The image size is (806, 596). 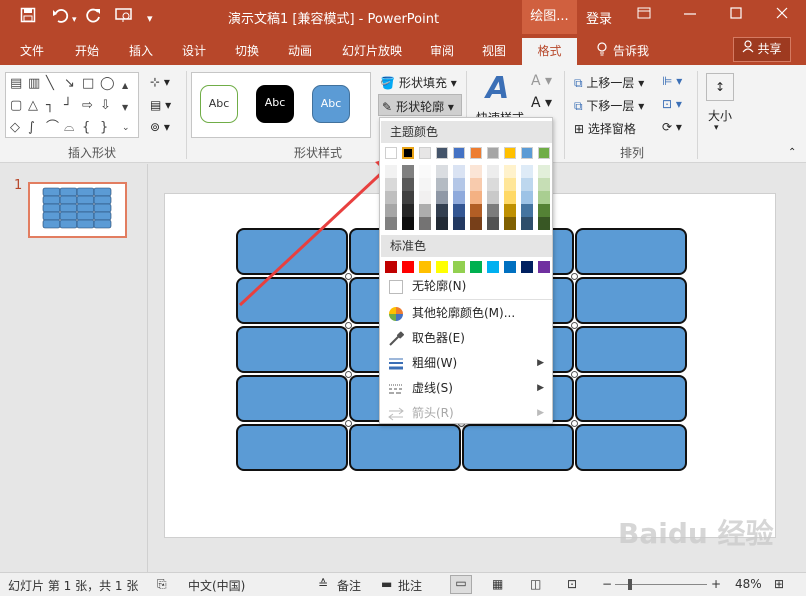 What do you see at coordinates (466, 363) in the screenshot?
I see `weight-item: 粗细(W) ▶` at bounding box center [466, 363].